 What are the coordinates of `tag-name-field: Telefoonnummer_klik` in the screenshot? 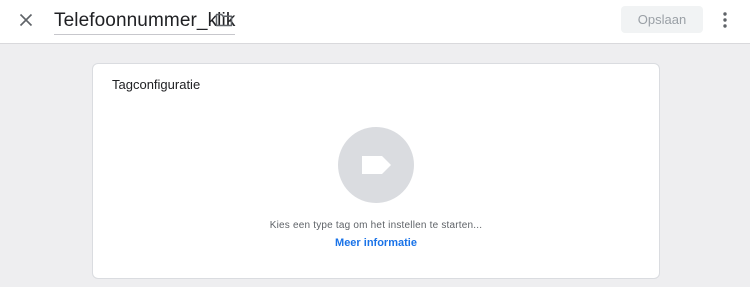 It's located at (145, 21).